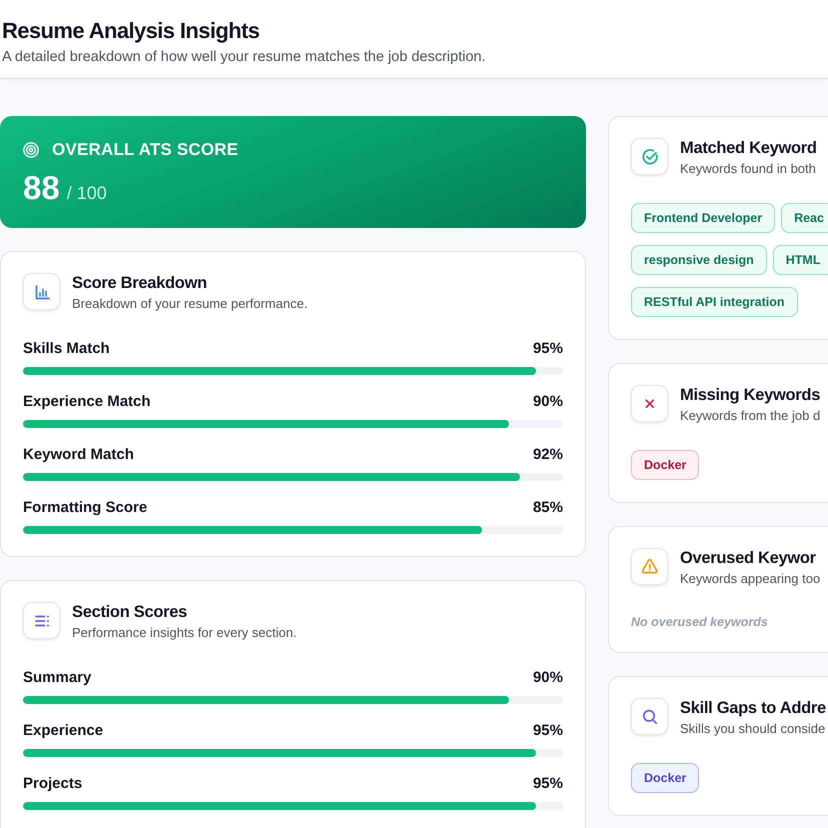 Image resolution: width=828 pixels, height=828 pixels. I want to click on card-title: Score Breakdown, so click(140, 283).